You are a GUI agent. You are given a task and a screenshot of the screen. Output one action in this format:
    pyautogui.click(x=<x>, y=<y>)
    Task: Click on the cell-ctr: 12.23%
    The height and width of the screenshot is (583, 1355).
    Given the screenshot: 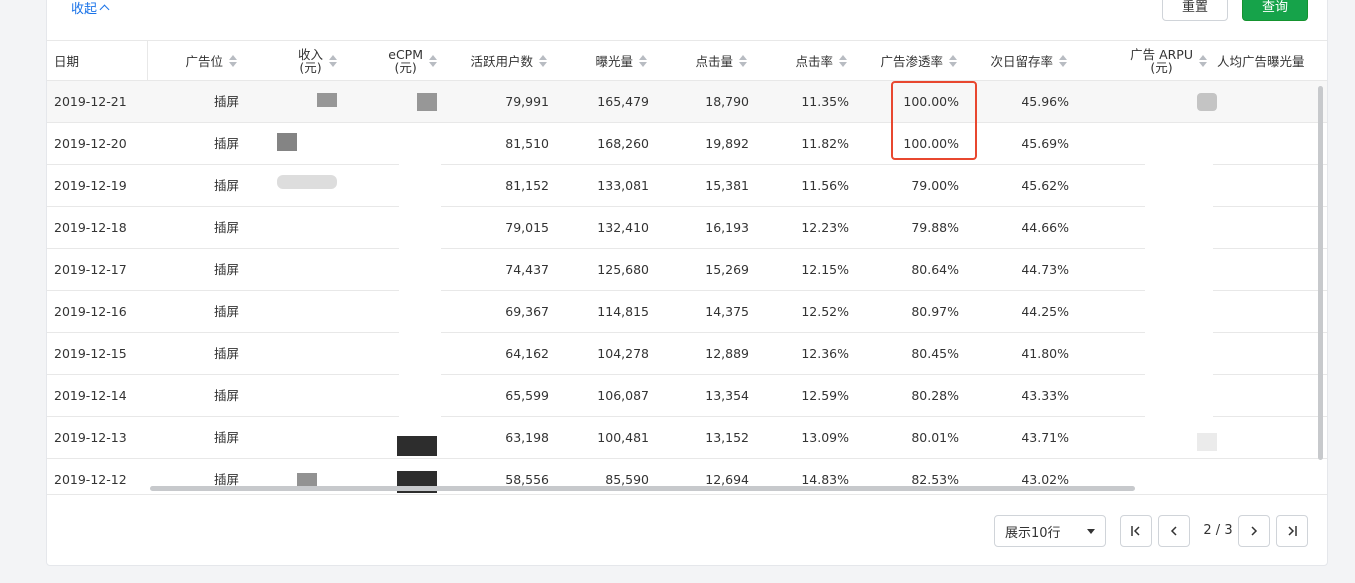 What is the action you would take?
    pyautogui.click(x=825, y=227)
    